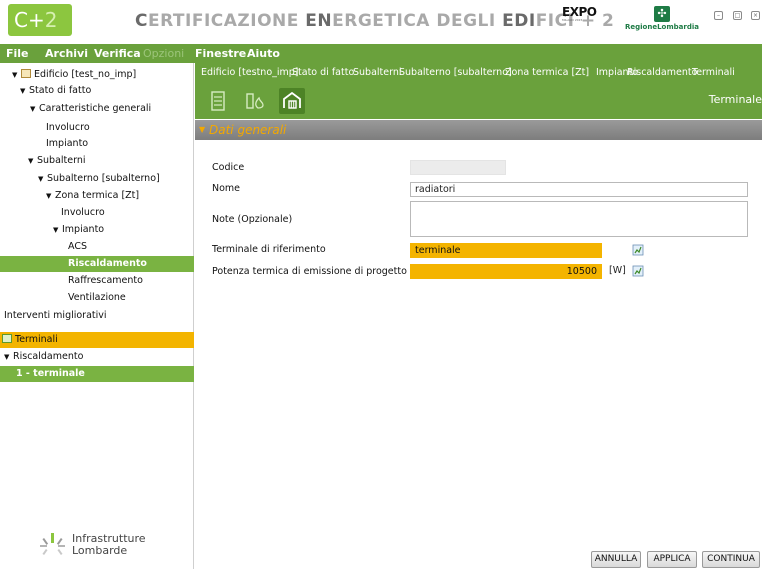 Image resolution: width=762 pixels, height=569 pixels. I want to click on potenza-label: Potenza termica di emissione di progetto, so click(309, 271).